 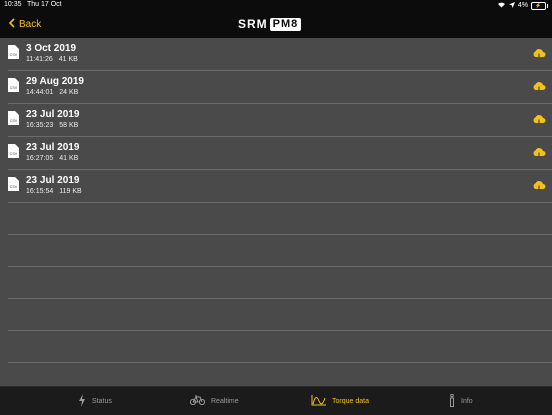 I want to click on bicycle-icon, so click(x=197, y=401).